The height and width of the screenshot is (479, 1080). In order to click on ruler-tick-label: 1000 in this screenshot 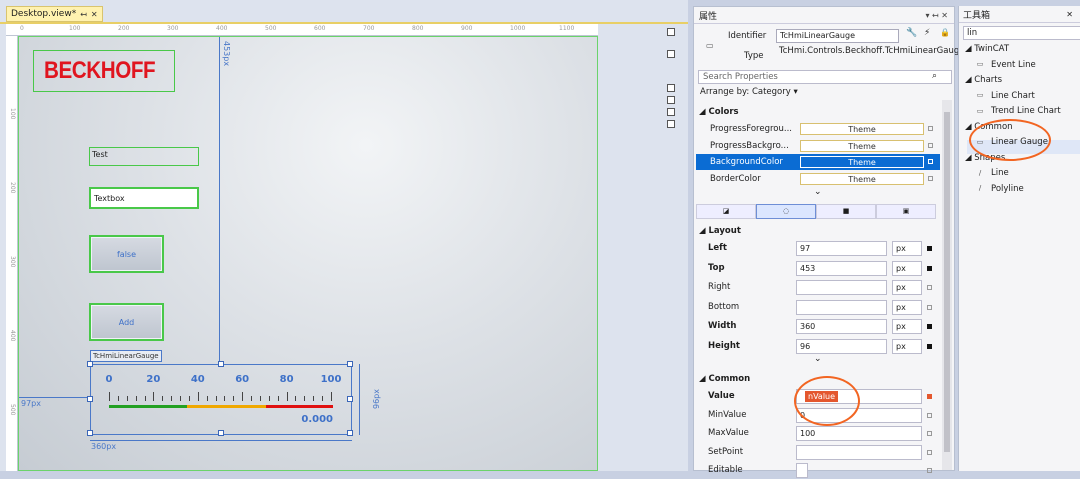, I will do `click(518, 28)`.